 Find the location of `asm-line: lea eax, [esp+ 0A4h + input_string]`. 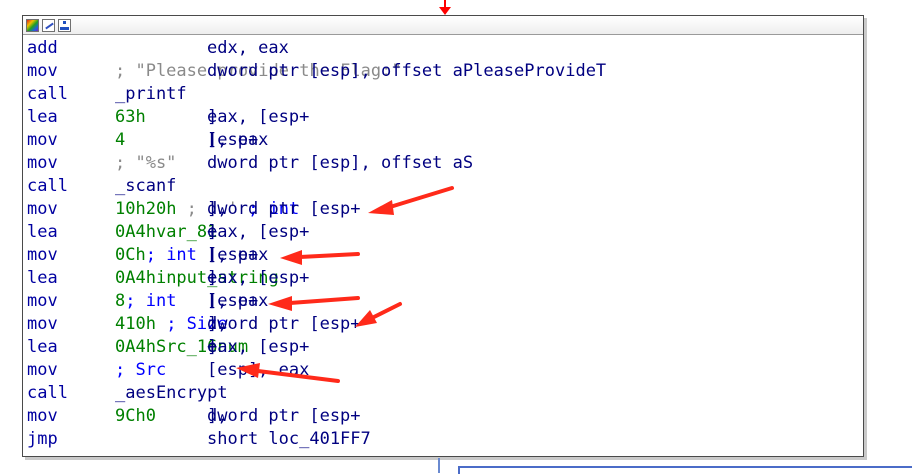

asm-line: lea eax, [esp+ 0A4h + input_string] is located at coordinates (443, 278).